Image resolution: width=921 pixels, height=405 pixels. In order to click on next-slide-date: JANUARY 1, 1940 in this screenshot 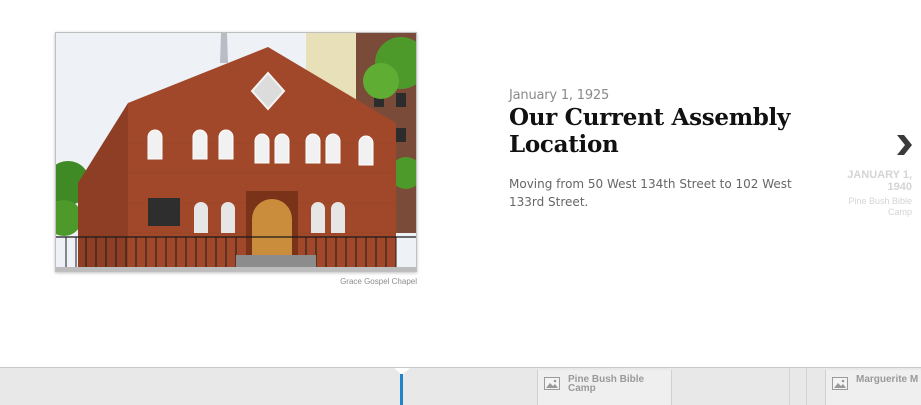, I will do `click(866, 181)`.